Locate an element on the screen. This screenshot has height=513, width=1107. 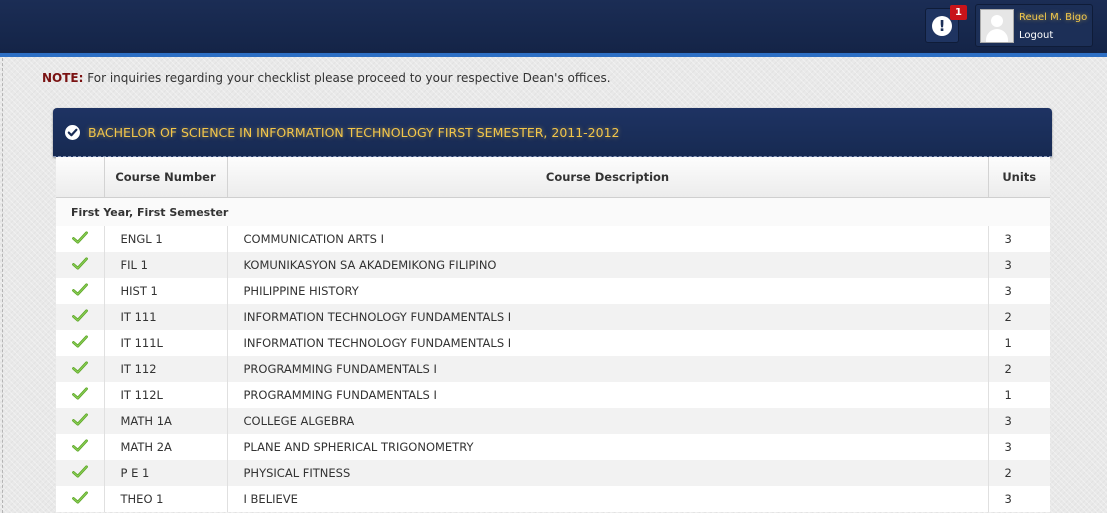
table-row: THEO 1I BELIEVE 3 is located at coordinates (553, 499).